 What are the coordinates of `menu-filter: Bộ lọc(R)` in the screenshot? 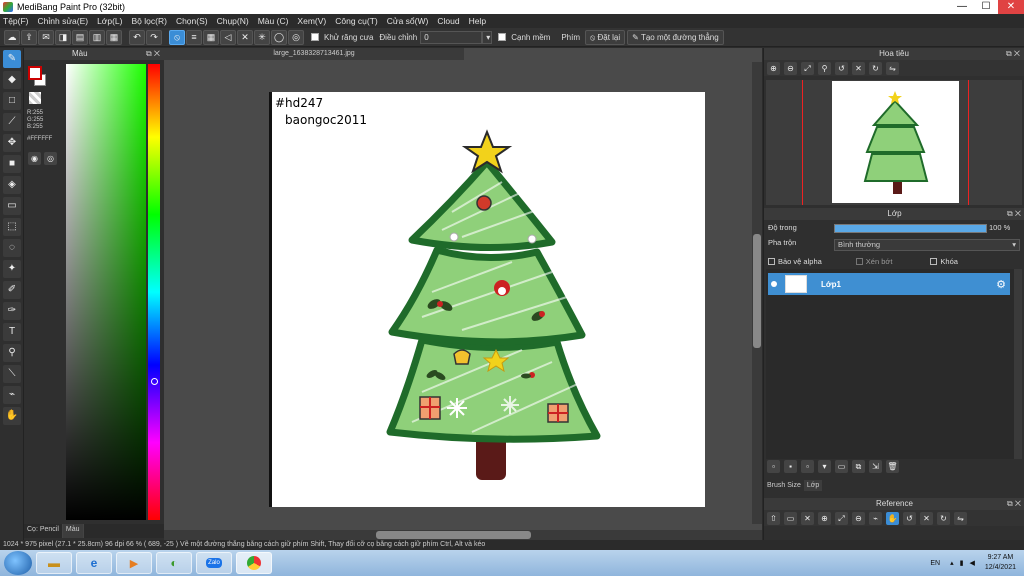 It's located at (149, 21).